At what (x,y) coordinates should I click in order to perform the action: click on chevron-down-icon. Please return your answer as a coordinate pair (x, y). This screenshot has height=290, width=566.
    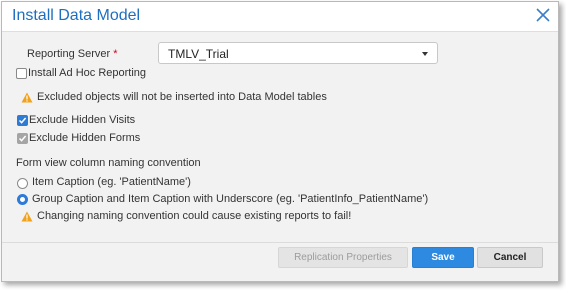
    Looking at the image, I should click on (425, 54).